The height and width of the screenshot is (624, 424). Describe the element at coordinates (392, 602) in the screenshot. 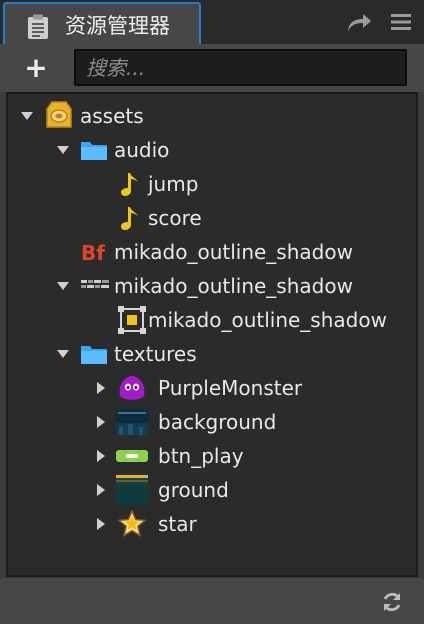

I see `refresh-icon` at that location.